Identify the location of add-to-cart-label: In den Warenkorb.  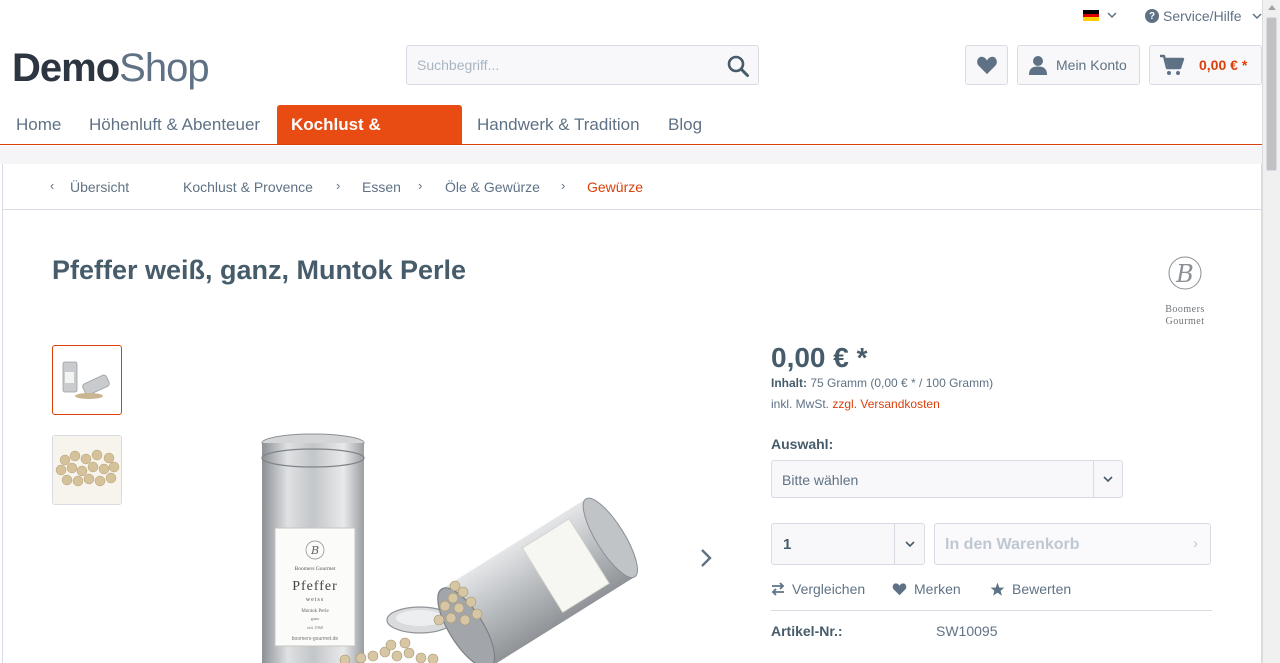
(1012, 544).